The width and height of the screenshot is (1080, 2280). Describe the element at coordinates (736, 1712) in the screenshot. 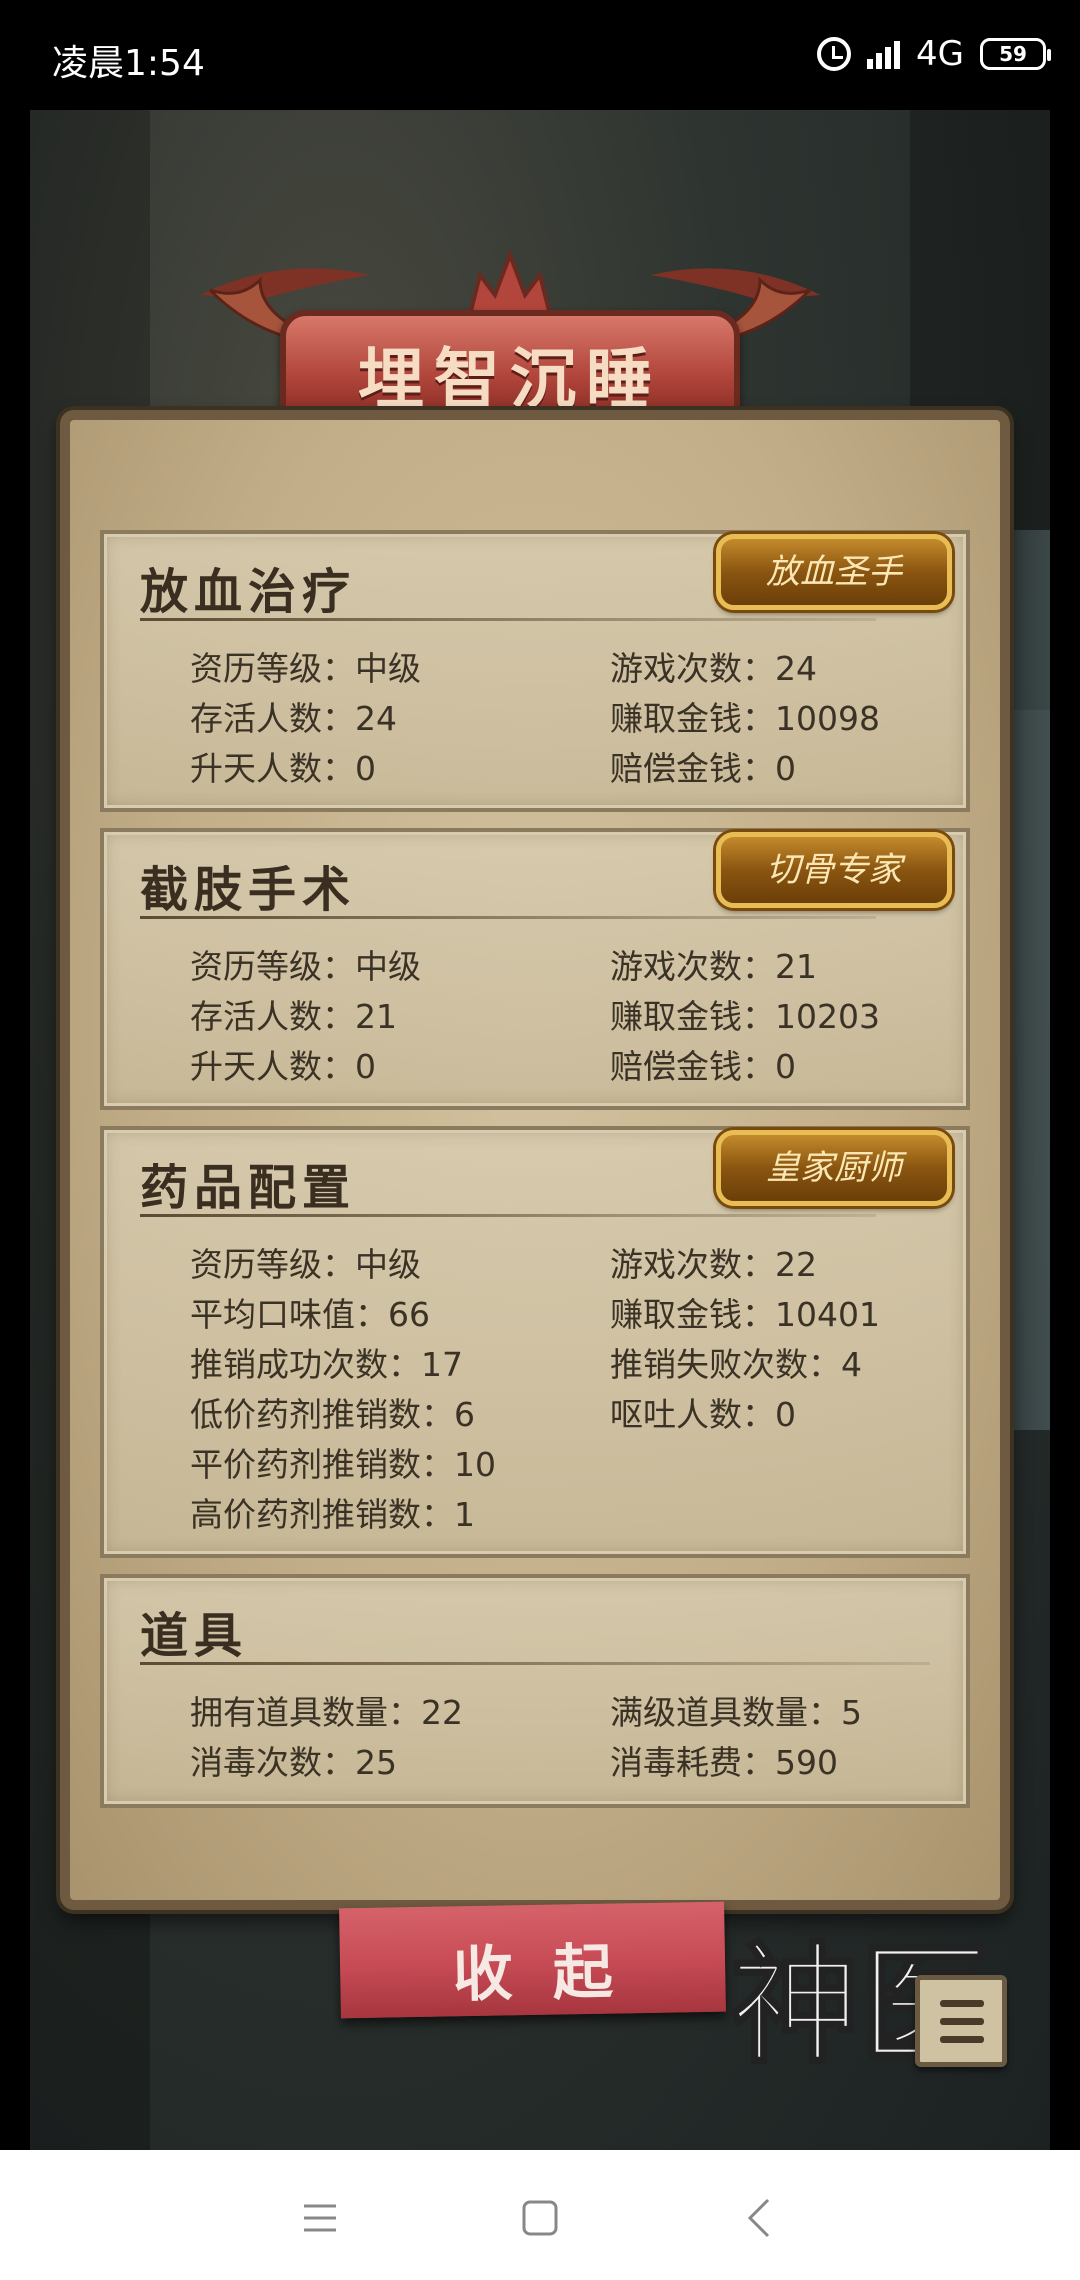

I see `stat-item: 满级道具数量：5` at that location.